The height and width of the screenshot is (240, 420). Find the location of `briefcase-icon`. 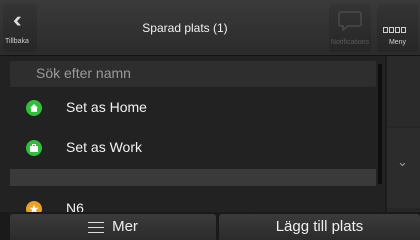

briefcase-icon is located at coordinates (34, 148).